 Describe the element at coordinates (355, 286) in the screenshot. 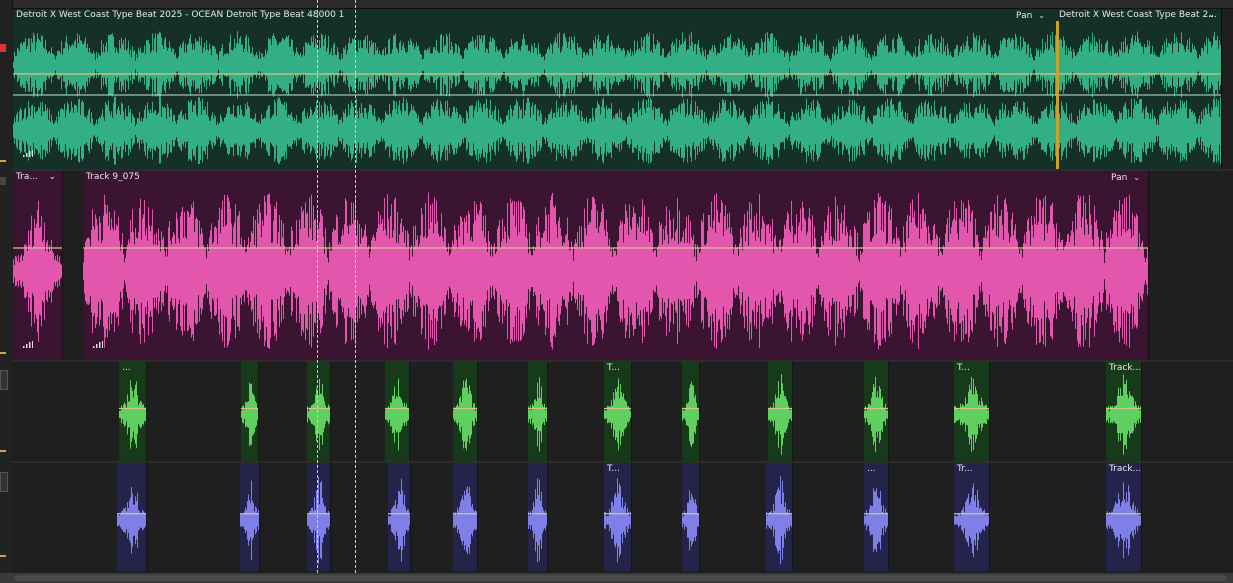

I see `cursor-marker` at that location.